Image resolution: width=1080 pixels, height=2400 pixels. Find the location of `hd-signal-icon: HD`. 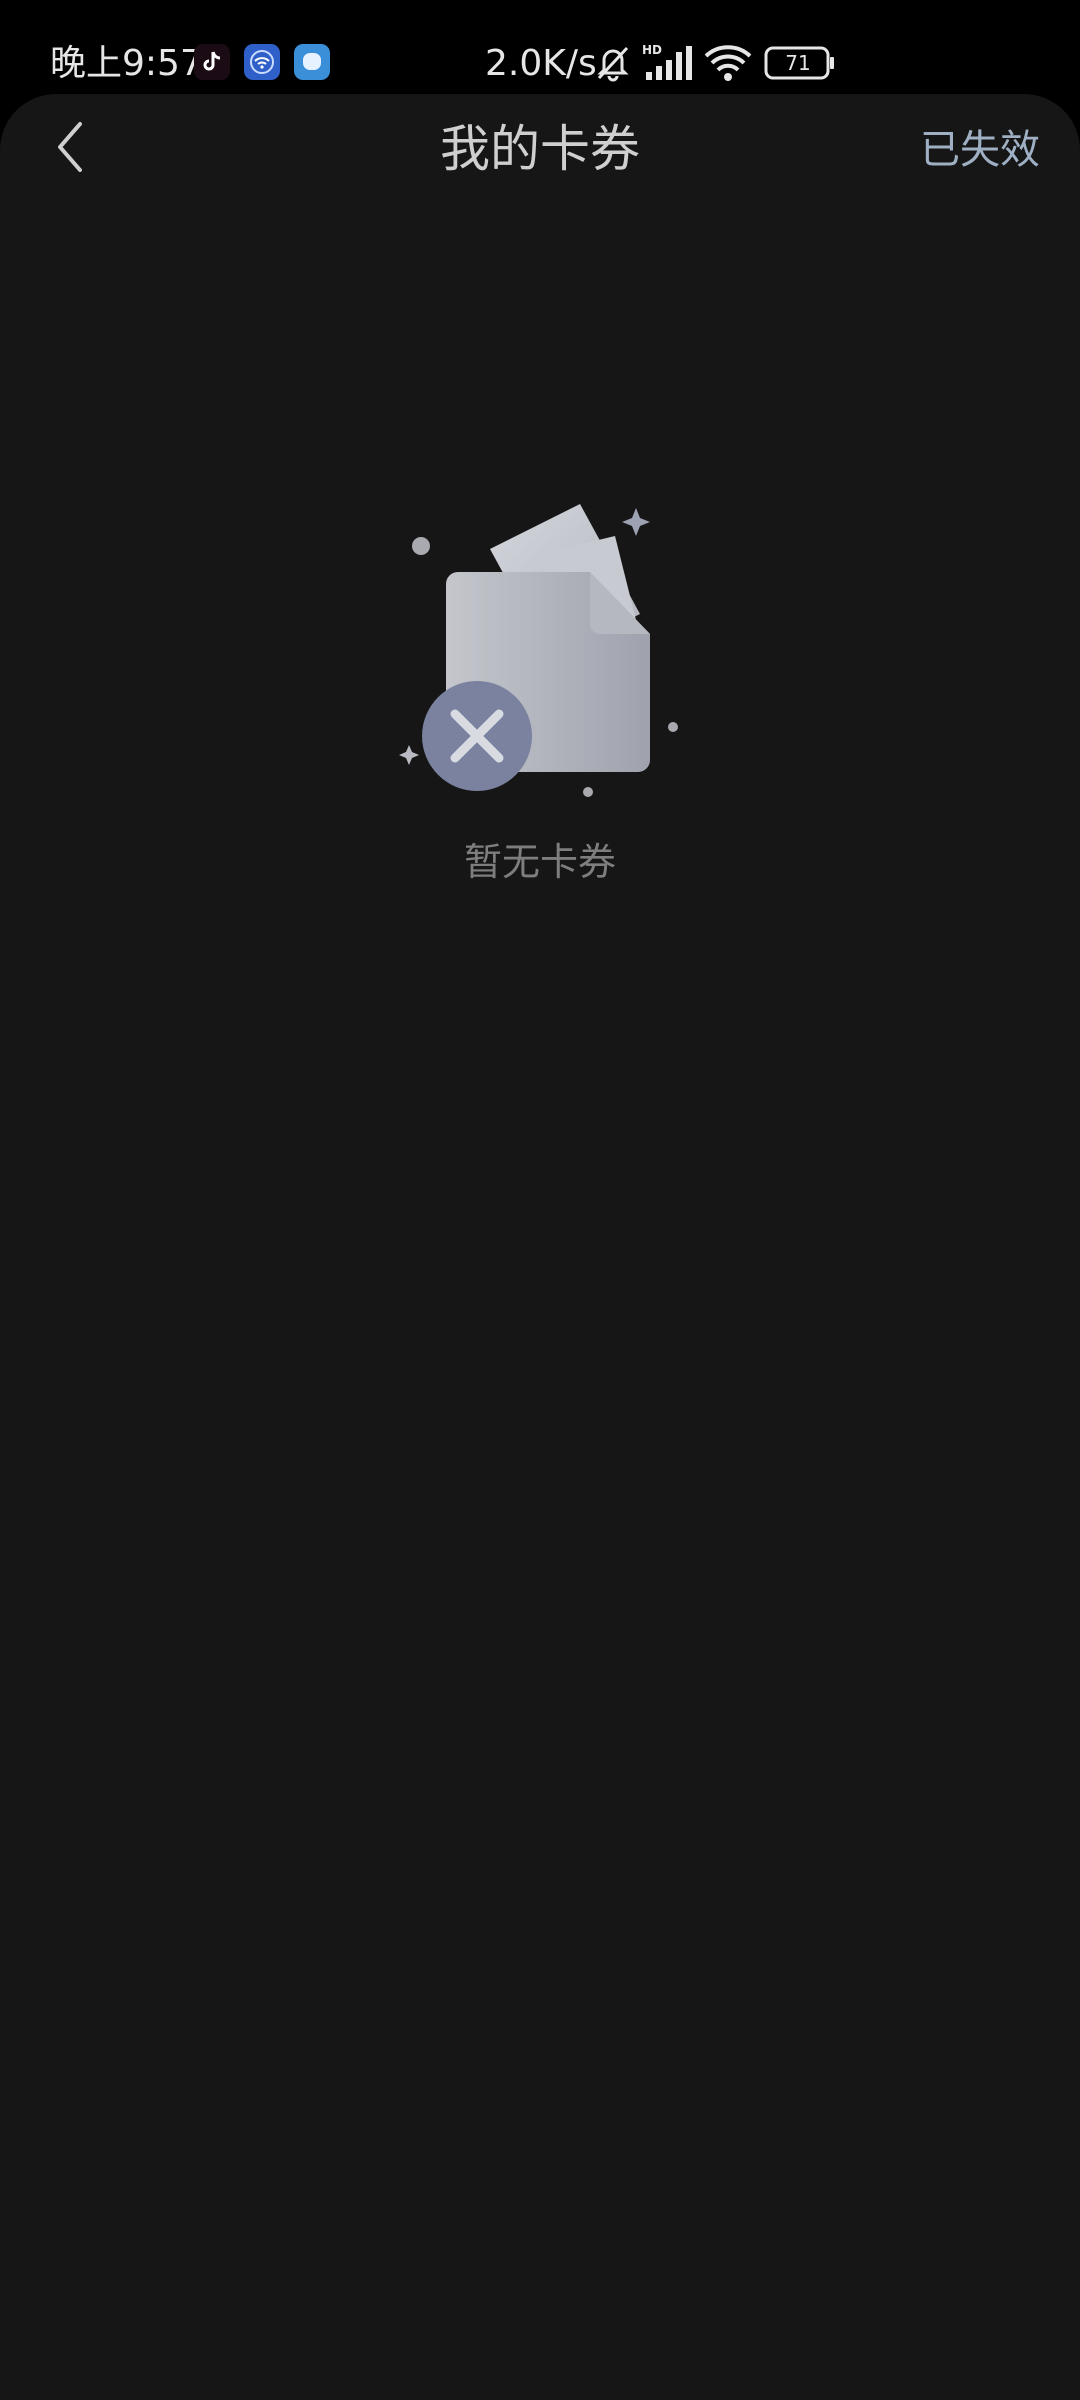

hd-signal-icon: HD is located at coordinates (668, 62).